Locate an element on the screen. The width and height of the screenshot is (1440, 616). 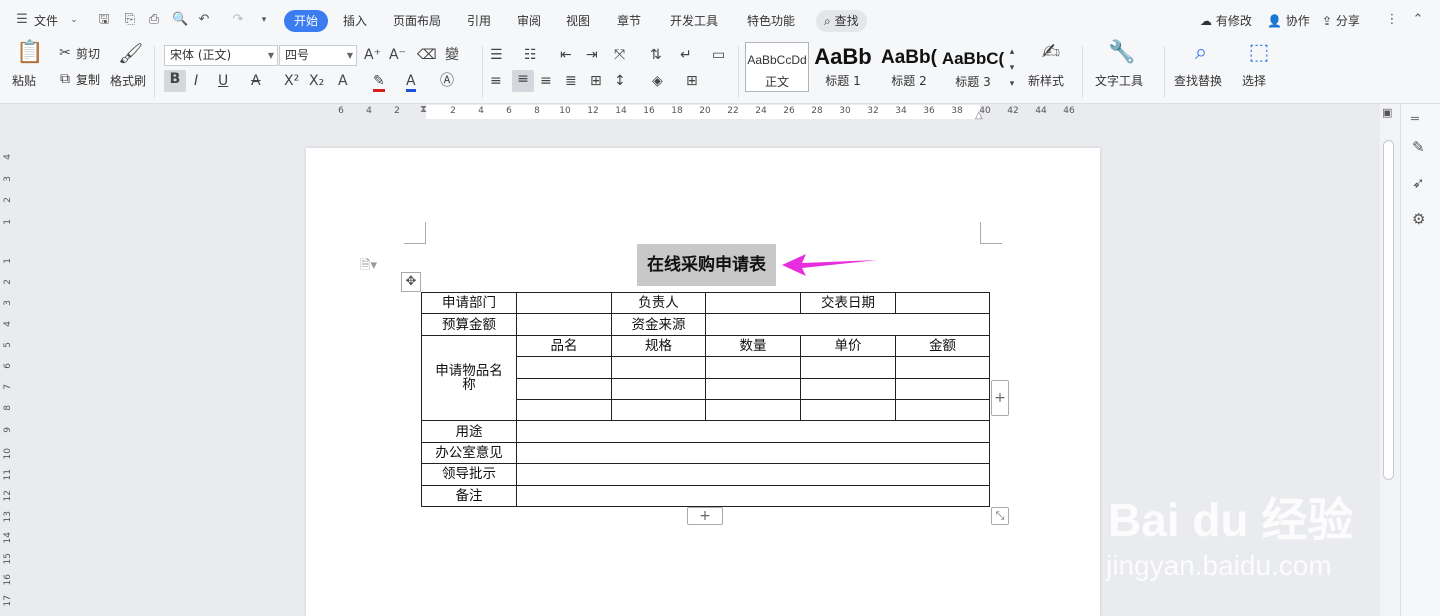
numbered-list-icon: ☷ is located at coordinates (530, 55).